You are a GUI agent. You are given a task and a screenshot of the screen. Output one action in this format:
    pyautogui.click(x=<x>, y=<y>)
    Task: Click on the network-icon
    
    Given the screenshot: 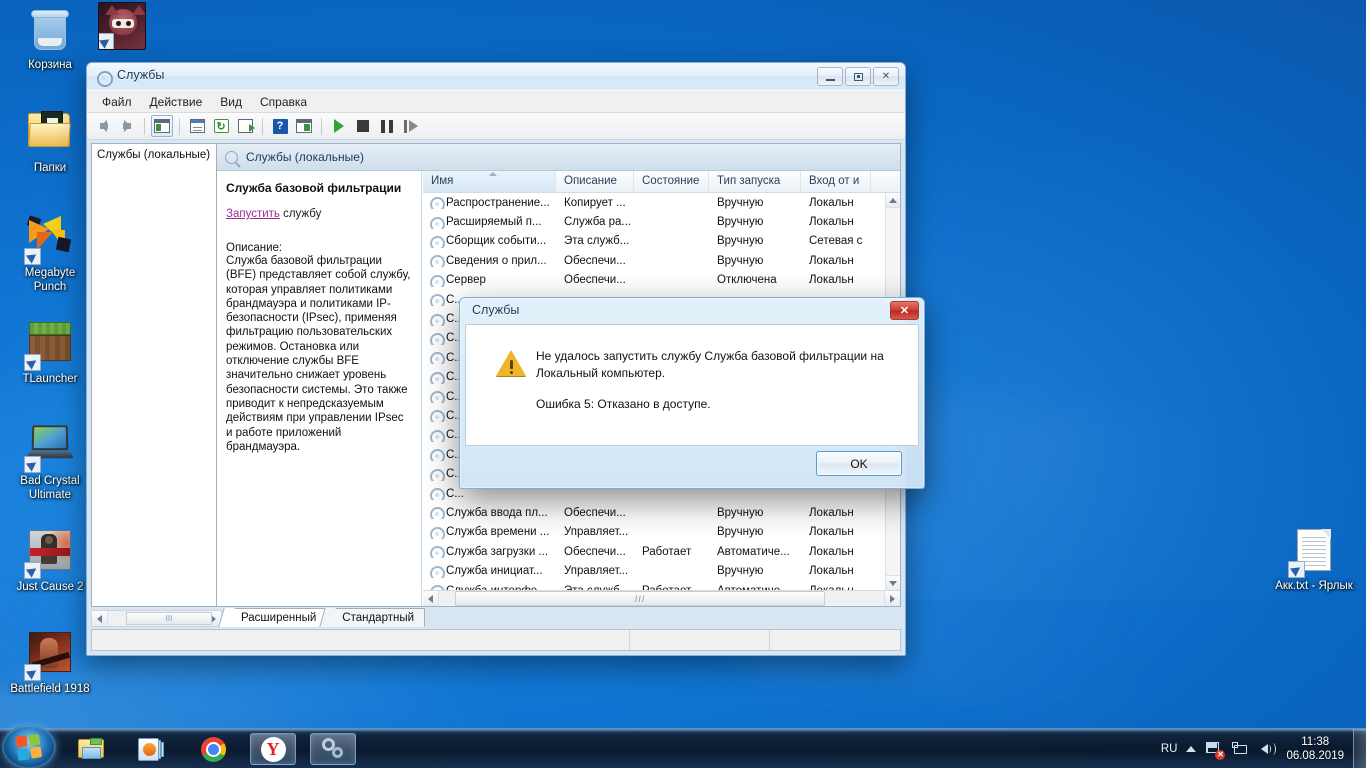 What is the action you would take?
    pyautogui.click(x=1241, y=749)
    